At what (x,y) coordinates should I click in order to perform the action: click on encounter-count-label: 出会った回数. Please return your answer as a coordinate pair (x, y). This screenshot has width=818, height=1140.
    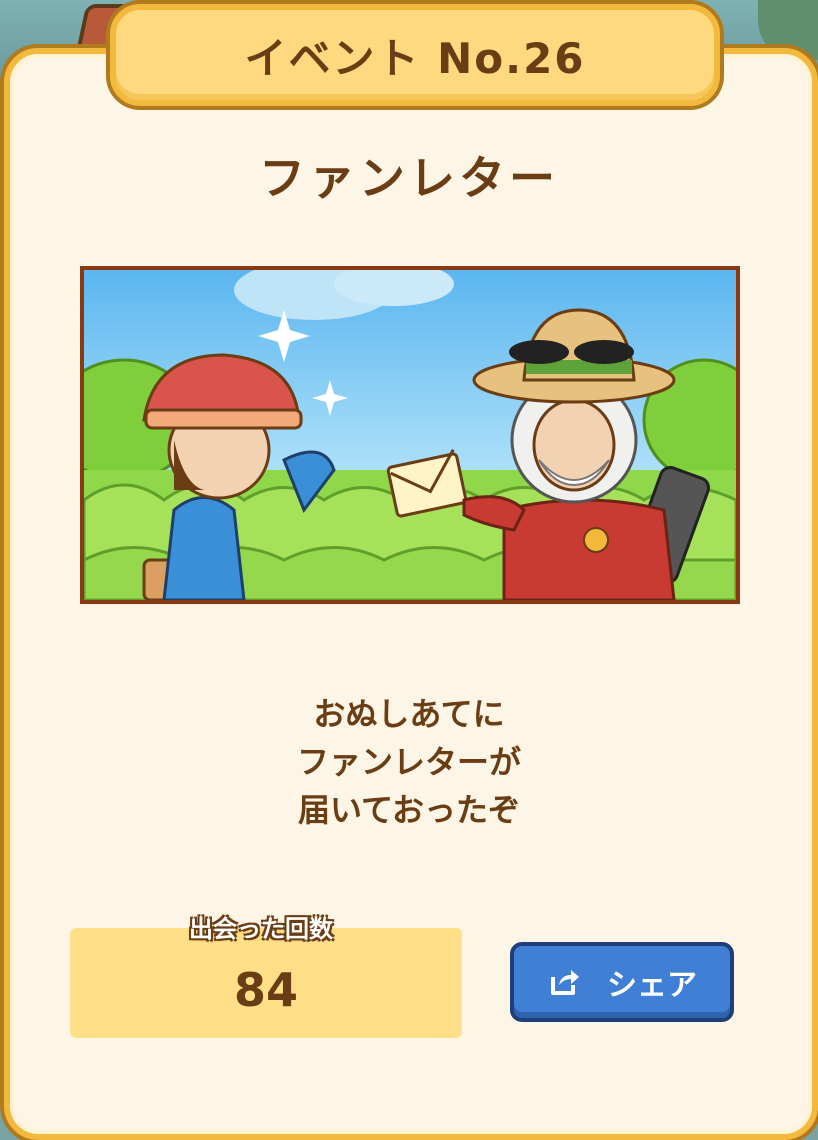
    Looking at the image, I should click on (261, 929).